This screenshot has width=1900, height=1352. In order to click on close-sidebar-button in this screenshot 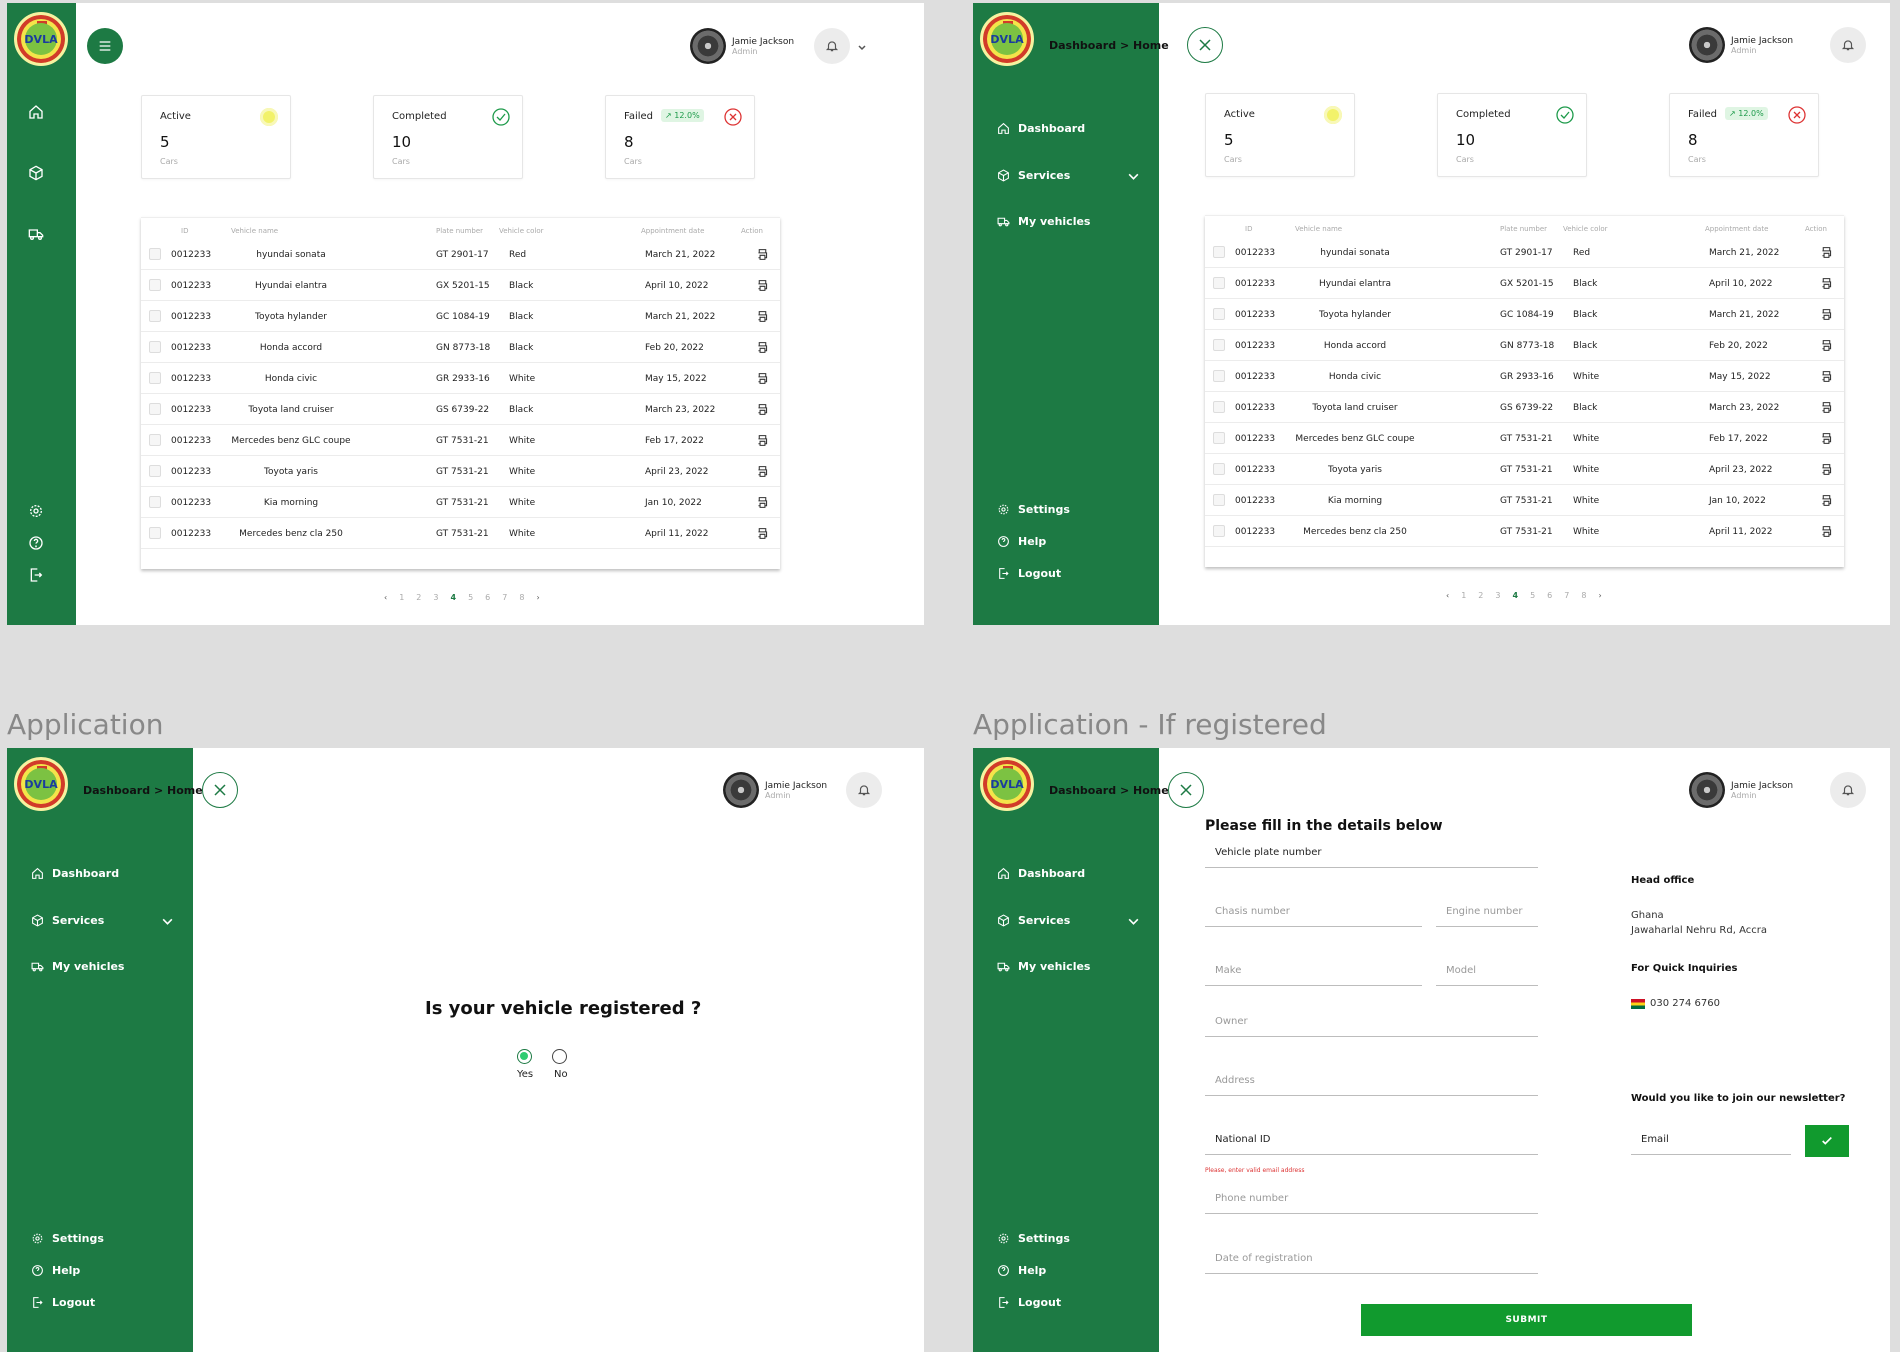, I will do `click(220, 790)`.